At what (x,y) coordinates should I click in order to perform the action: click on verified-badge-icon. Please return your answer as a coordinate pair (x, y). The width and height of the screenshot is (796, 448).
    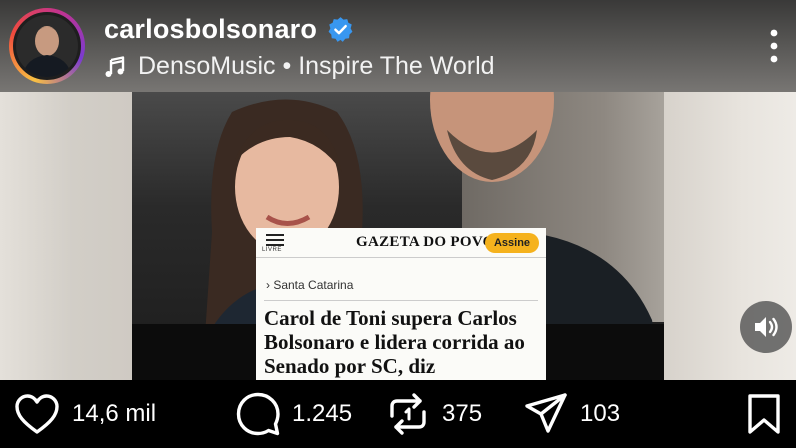
    Looking at the image, I should click on (340, 29).